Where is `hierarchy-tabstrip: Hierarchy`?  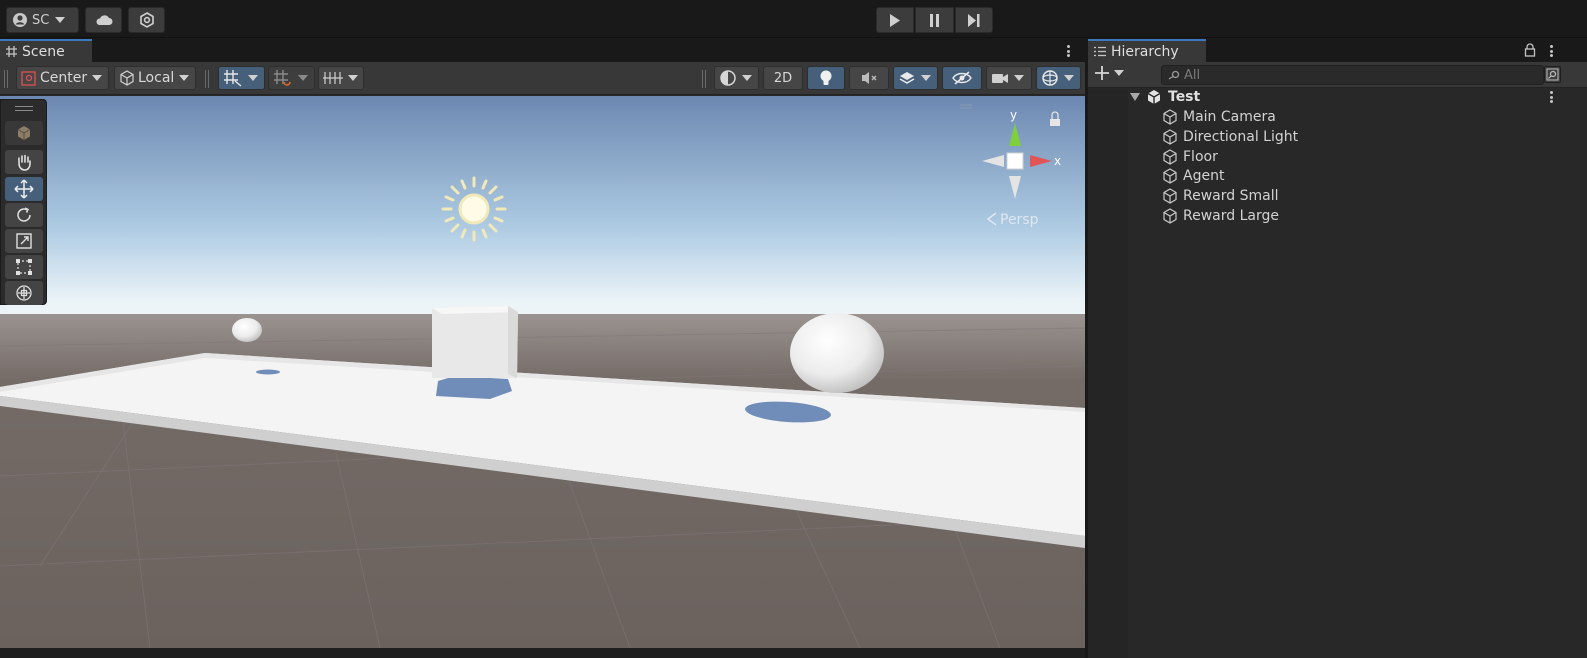 hierarchy-tabstrip: Hierarchy is located at coordinates (1337, 50).